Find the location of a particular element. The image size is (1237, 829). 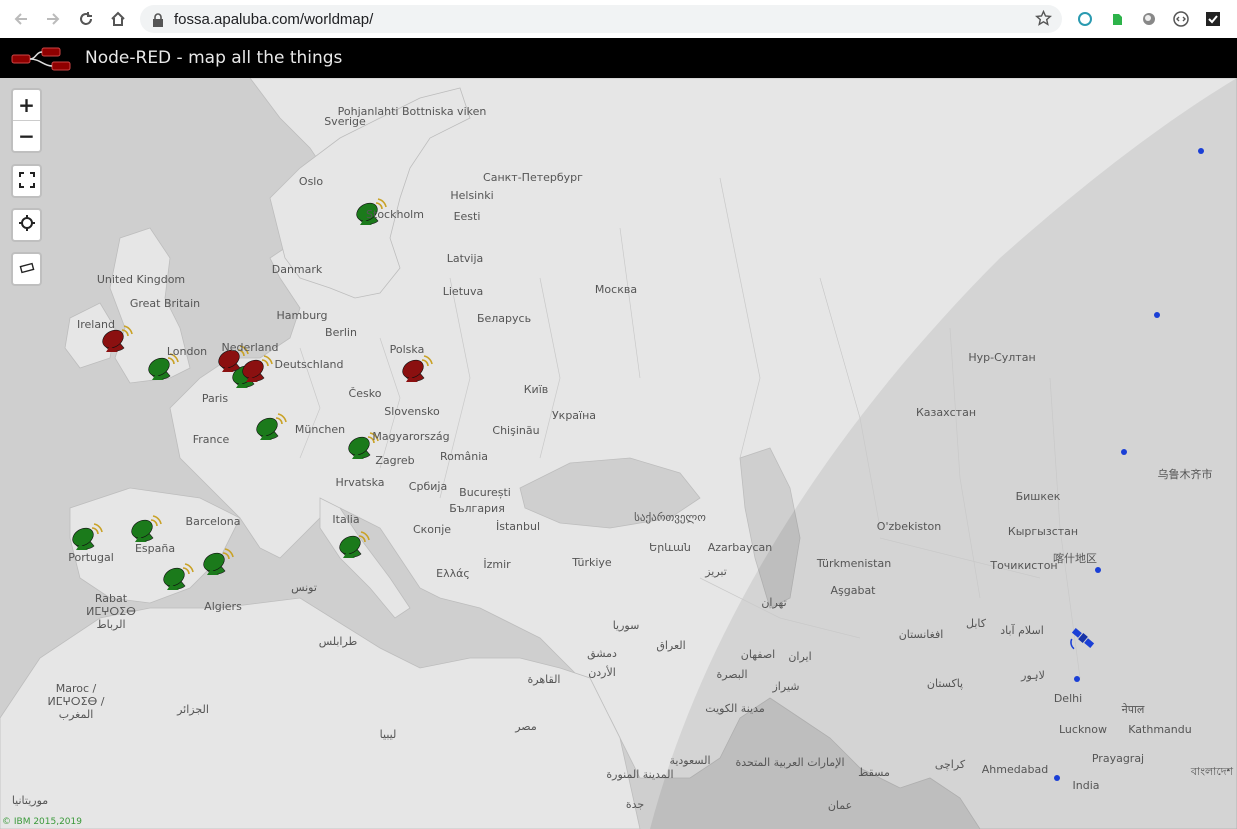

map-place-label: Delhi is located at coordinates (1068, 698).